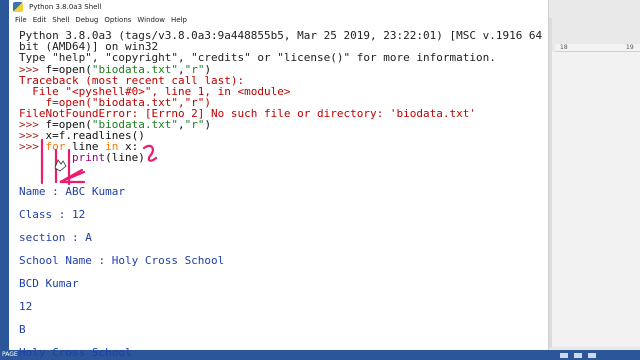 This screenshot has height=360, width=640. What do you see at coordinates (88, 157) in the screenshot?
I see `shell-text-segment: print` at bounding box center [88, 157].